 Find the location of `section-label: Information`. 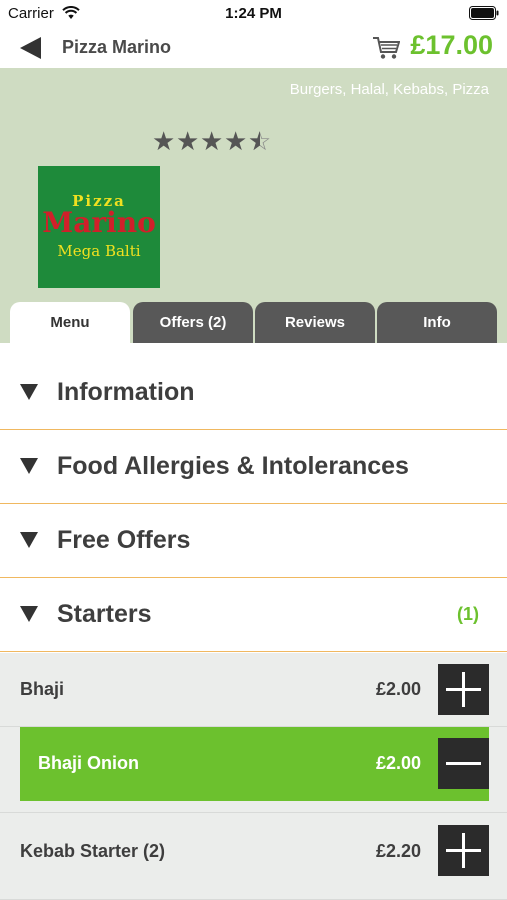

section-label: Information is located at coordinates (126, 392).